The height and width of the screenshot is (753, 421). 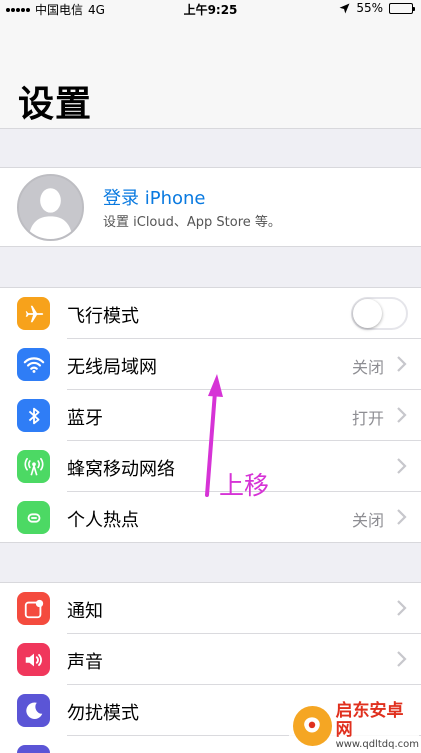 What do you see at coordinates (85, 418) in the screenshot?
I see `row-label: 蓝牙` at bounding box center [85, 418].